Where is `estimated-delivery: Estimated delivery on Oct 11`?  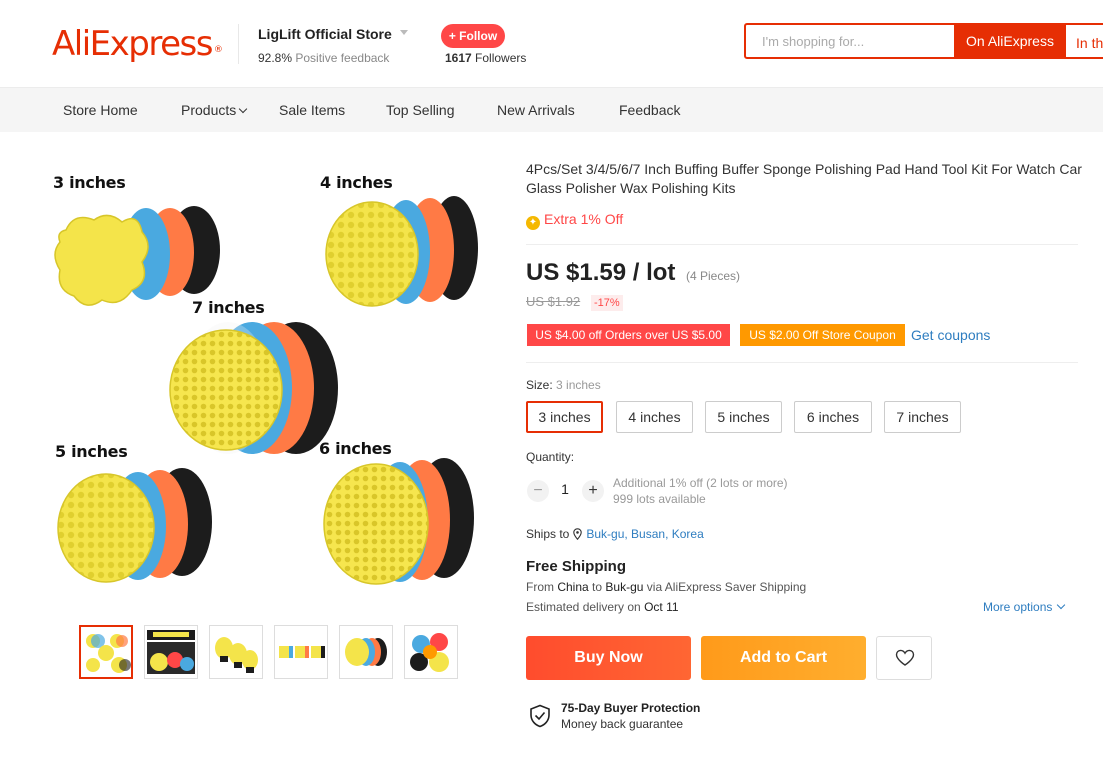 estimated-delivery: Estimated delivery on Oct 11 is located at coordinates (602, 607).